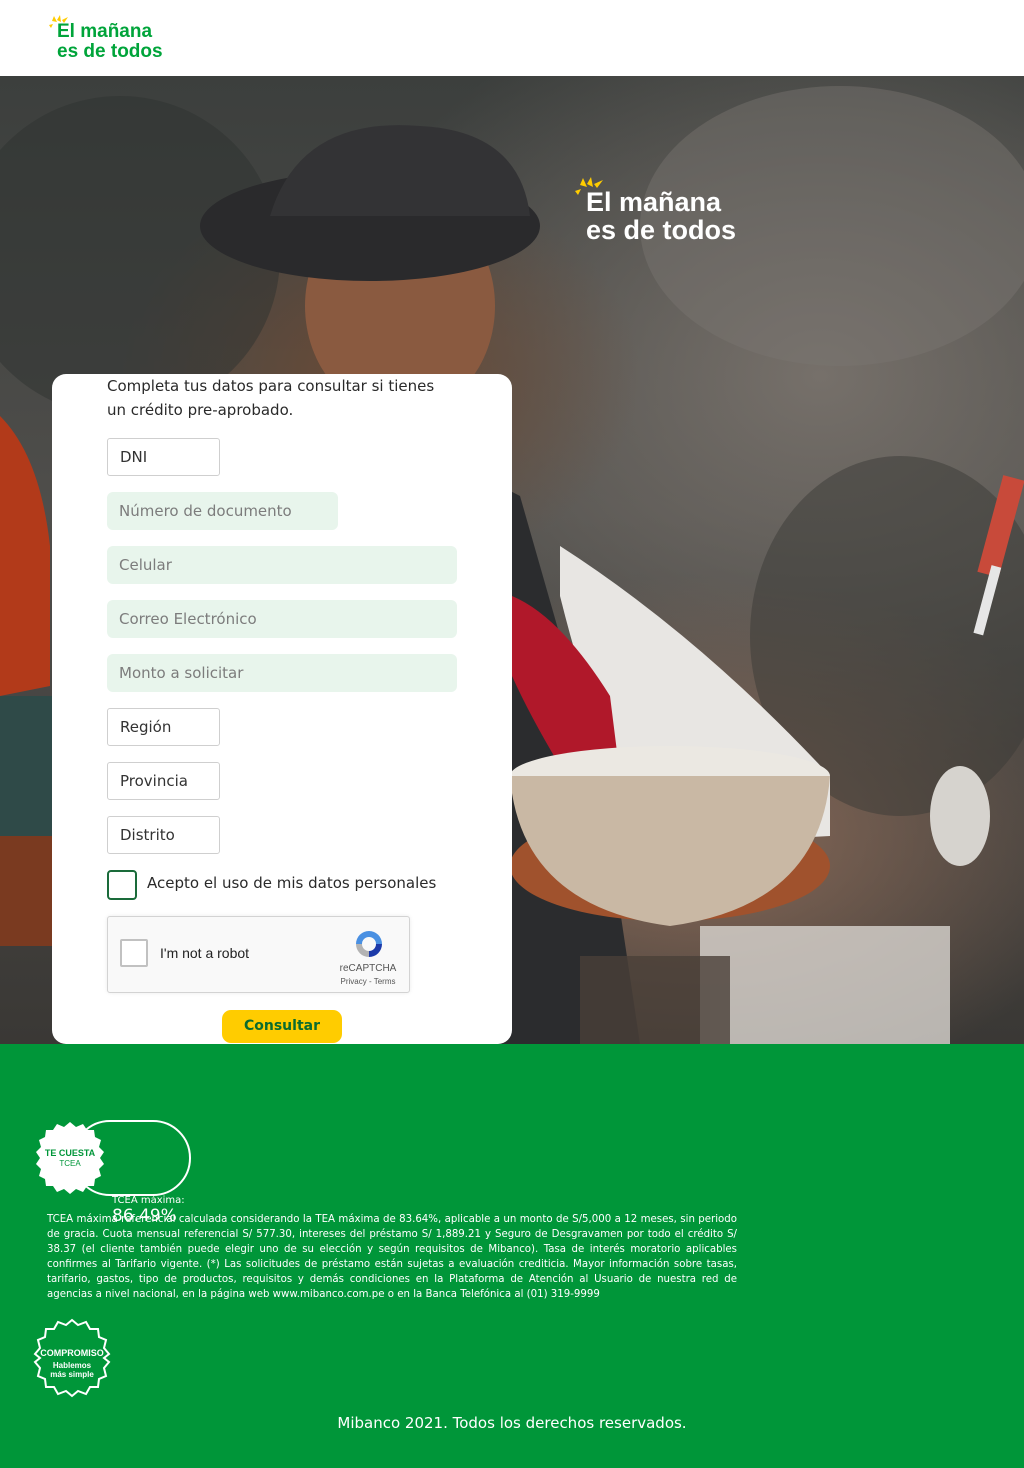  Describe the element at coordinates (369, 944) in the screenshot. I see `recaptcha-icon` at that location.